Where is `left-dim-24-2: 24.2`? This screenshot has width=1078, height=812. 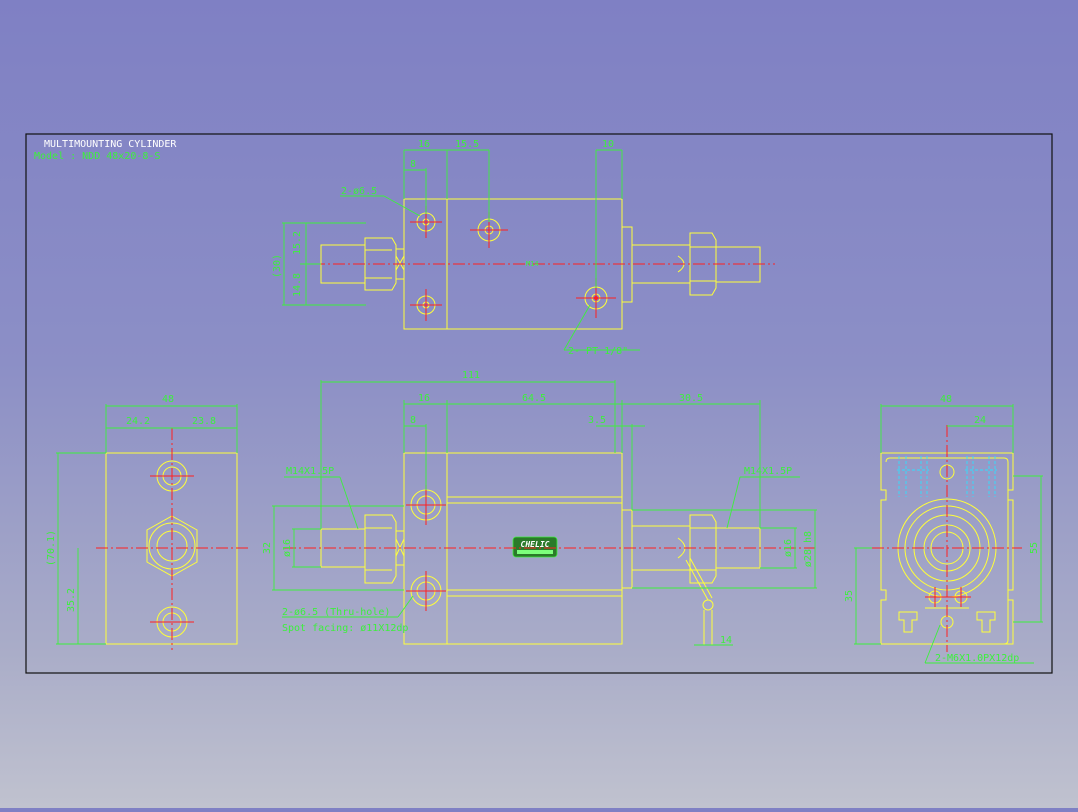 left-dim-24-2: 24.2 is located at coordinates (138, 421).